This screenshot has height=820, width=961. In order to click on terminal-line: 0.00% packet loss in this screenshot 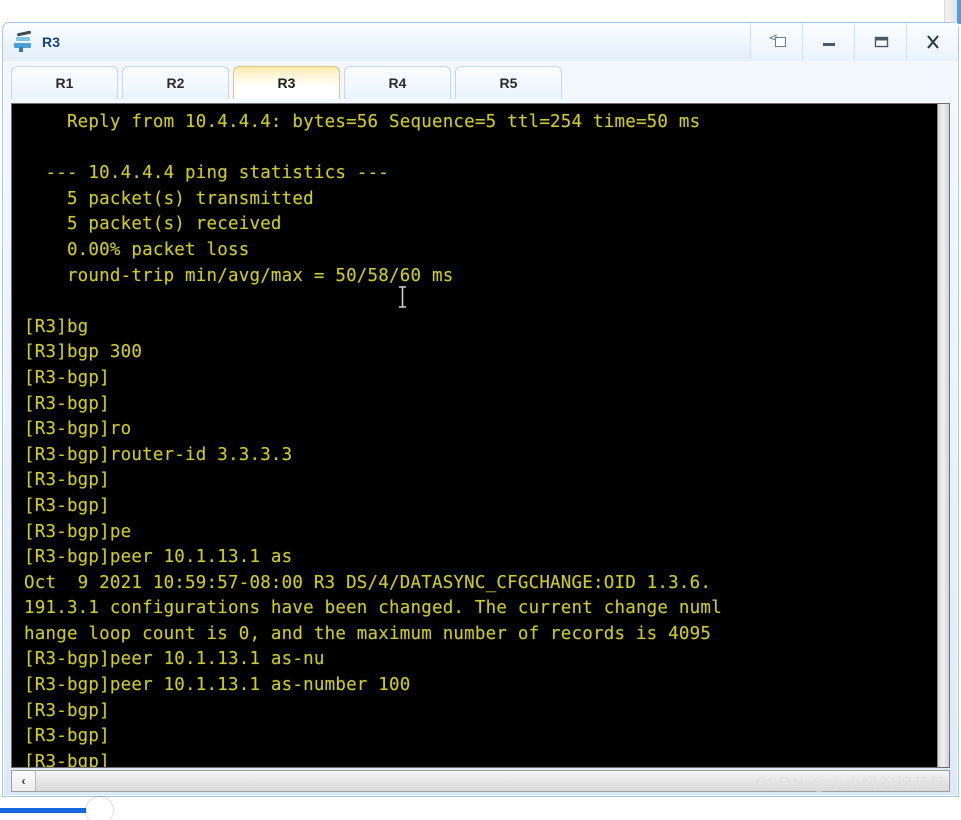, I will do `click(137, 249)`.